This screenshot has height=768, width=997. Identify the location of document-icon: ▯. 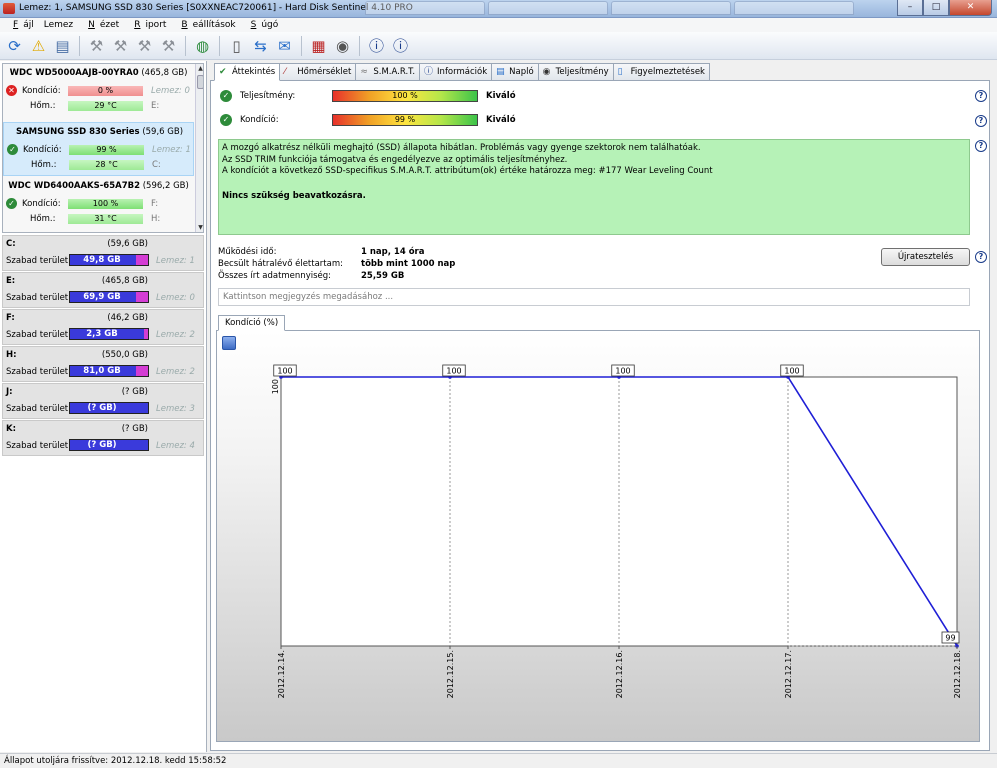
(236, 45).